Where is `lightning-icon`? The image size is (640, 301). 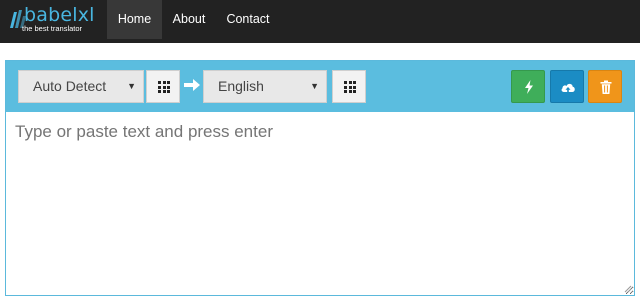 lightning-icon is located at coordinates (529, 87).